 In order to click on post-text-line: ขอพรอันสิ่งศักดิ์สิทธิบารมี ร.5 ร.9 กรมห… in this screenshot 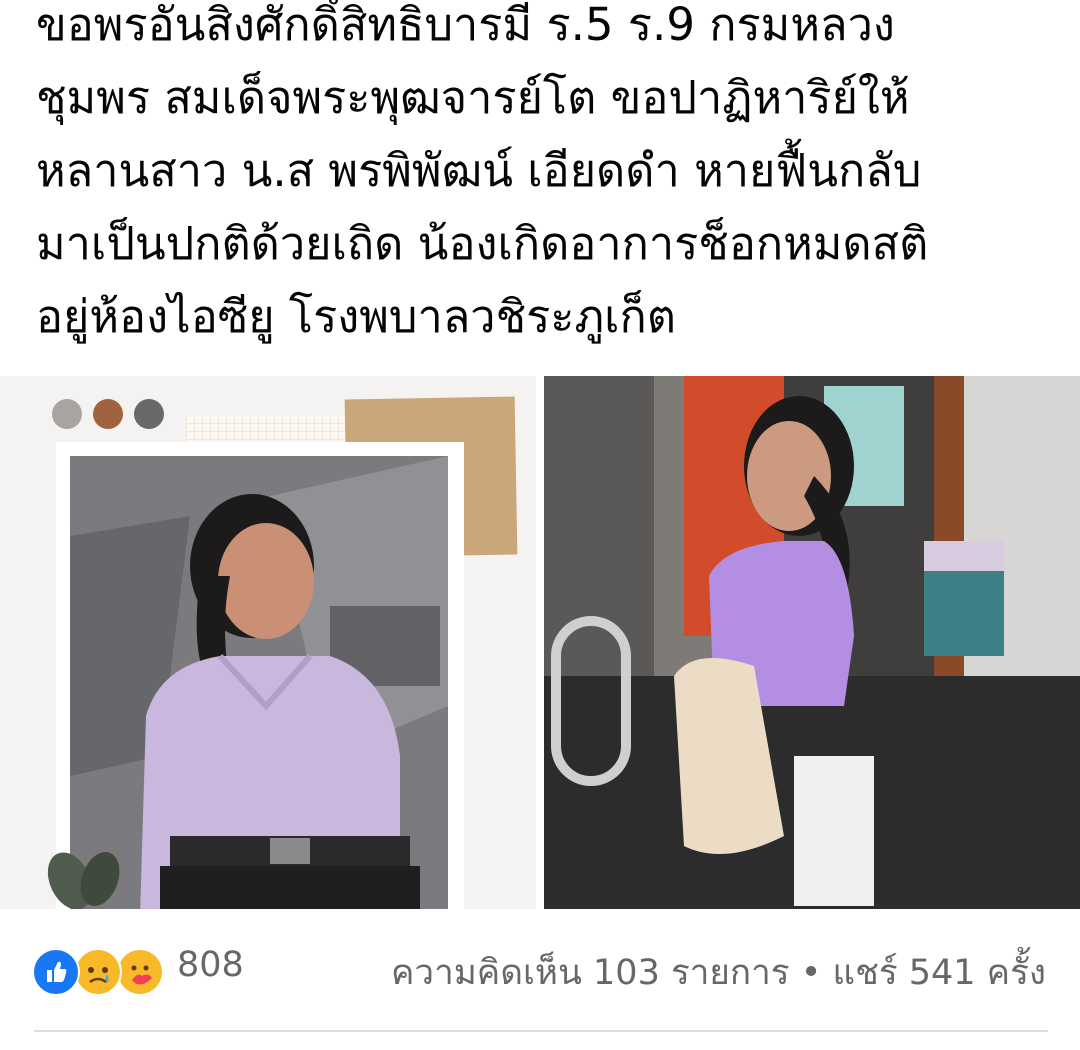, I will do `click(465, 25)`.